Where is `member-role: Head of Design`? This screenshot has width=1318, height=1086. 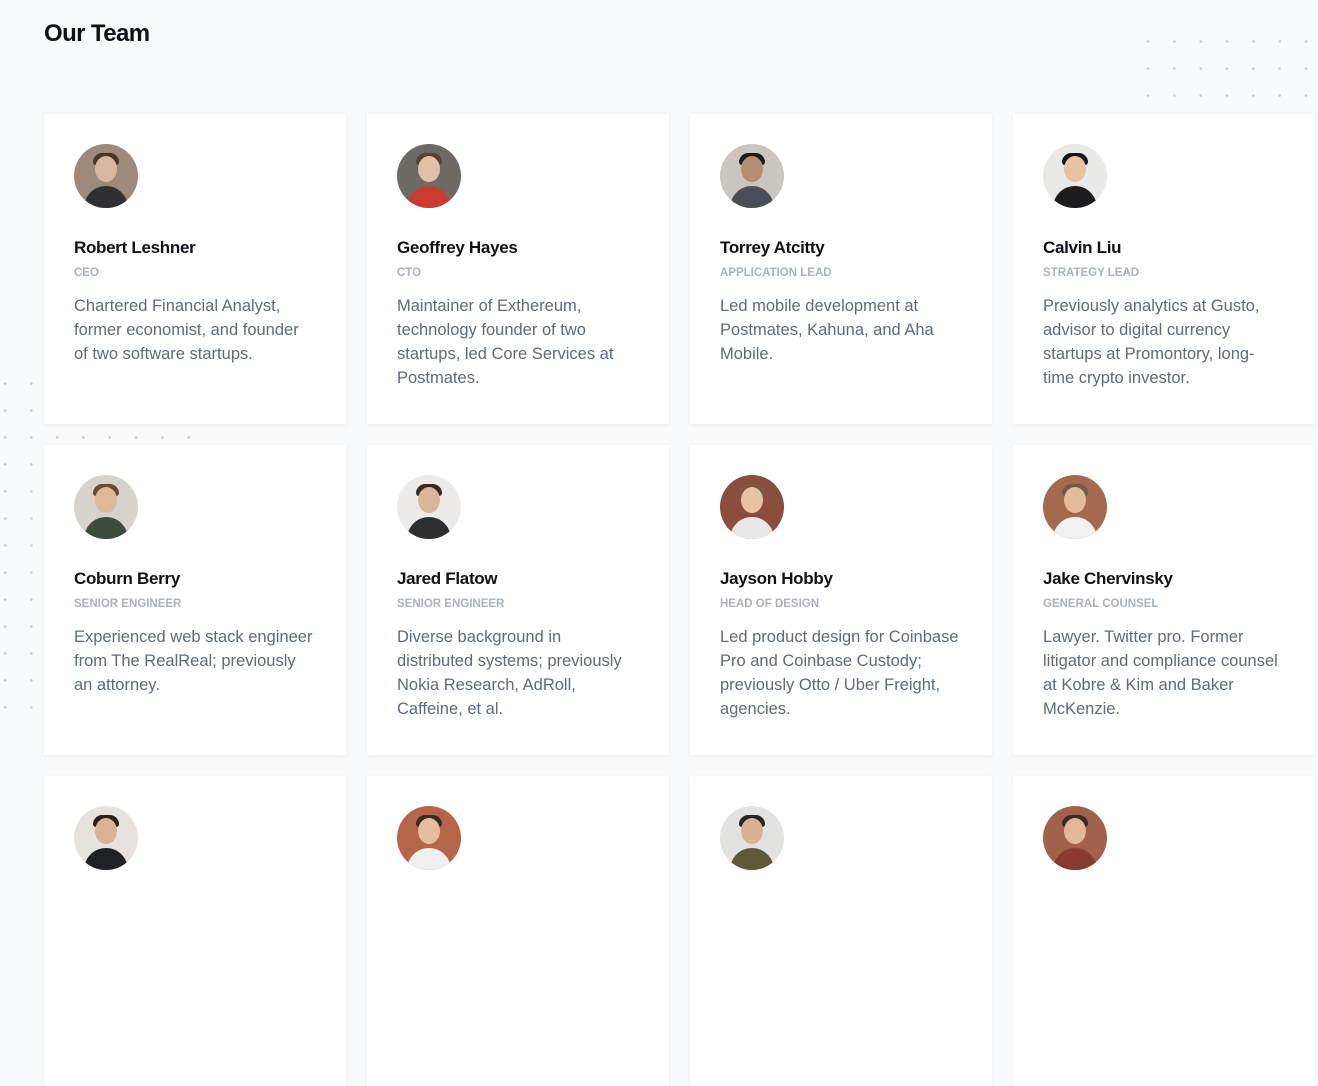
member-role: Head of Design is located at coordinates (770, 604).